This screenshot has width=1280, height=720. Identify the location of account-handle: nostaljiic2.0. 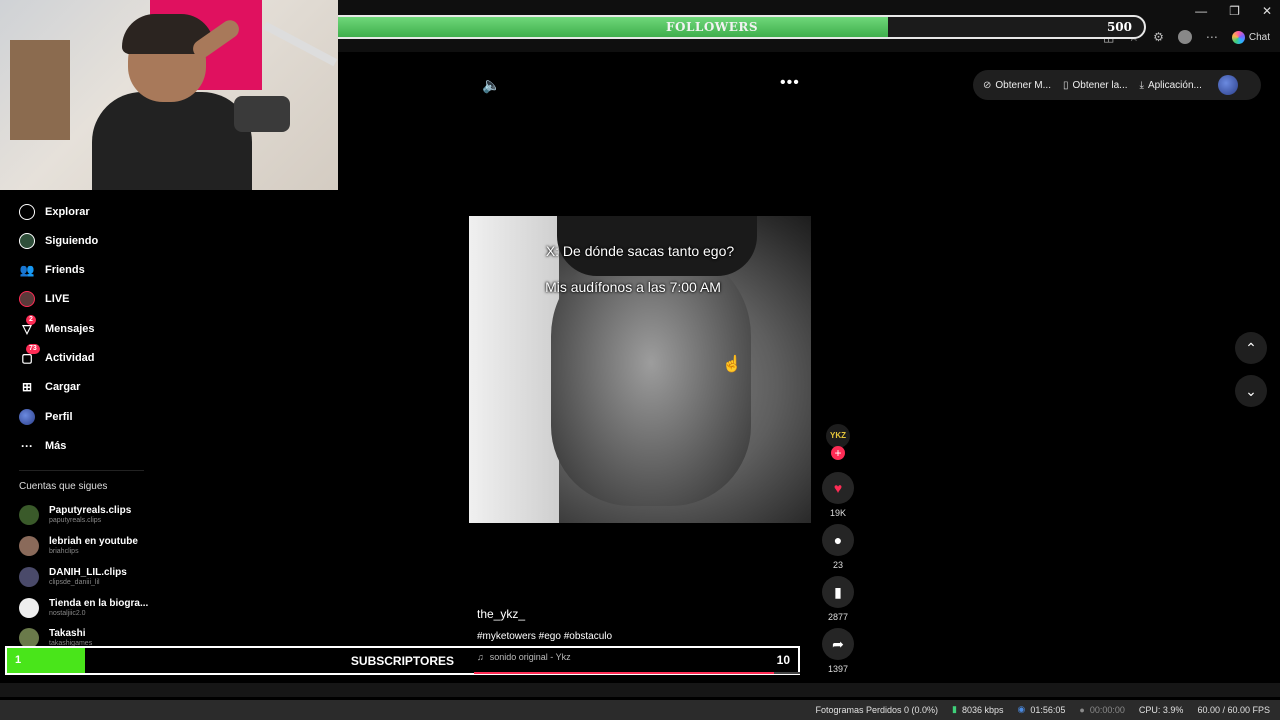
(67, 613).